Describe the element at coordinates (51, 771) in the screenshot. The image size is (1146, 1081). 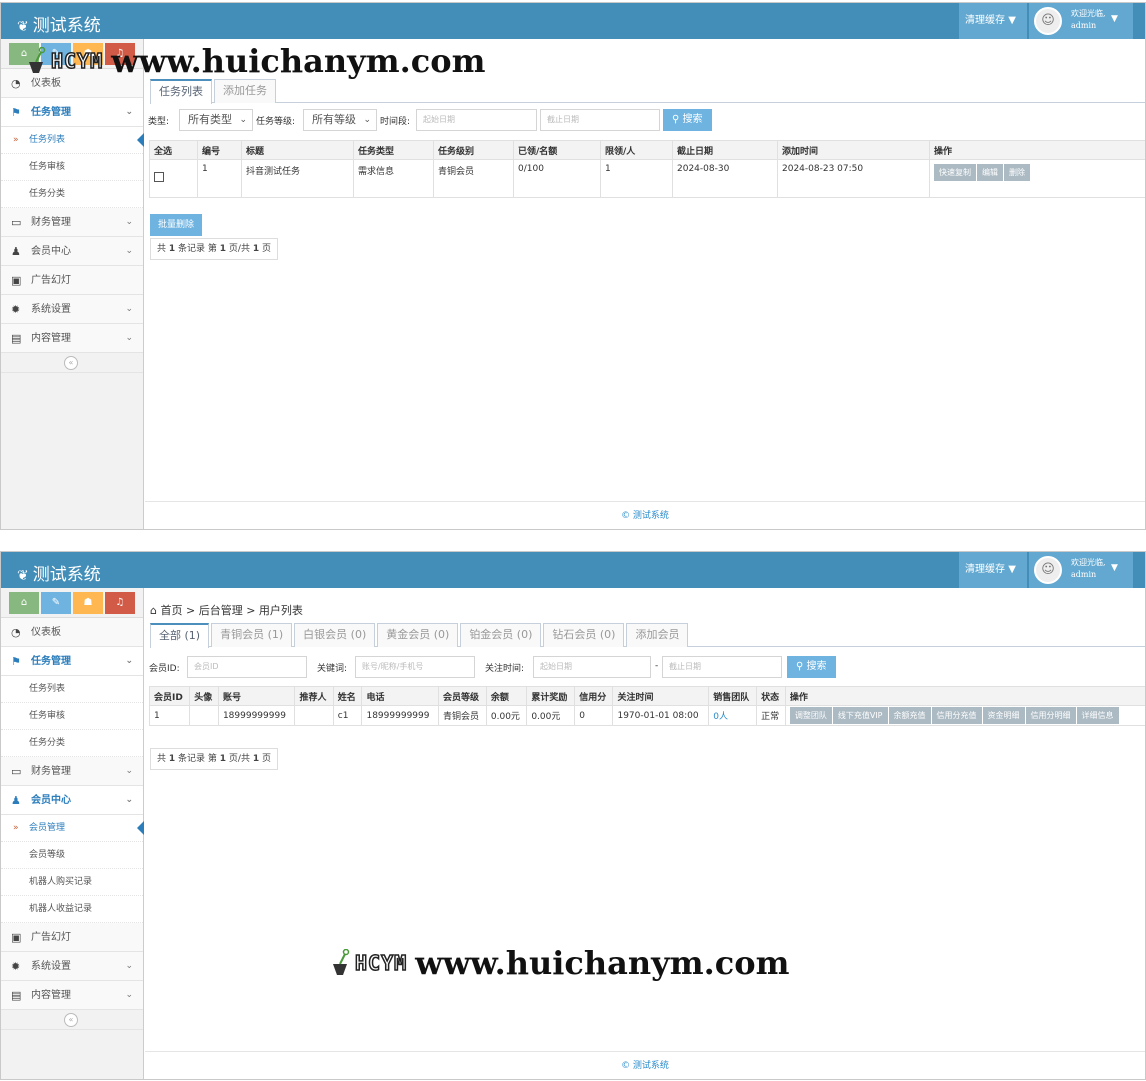
I see `sidebar-item-label: 财务管理` at that location.